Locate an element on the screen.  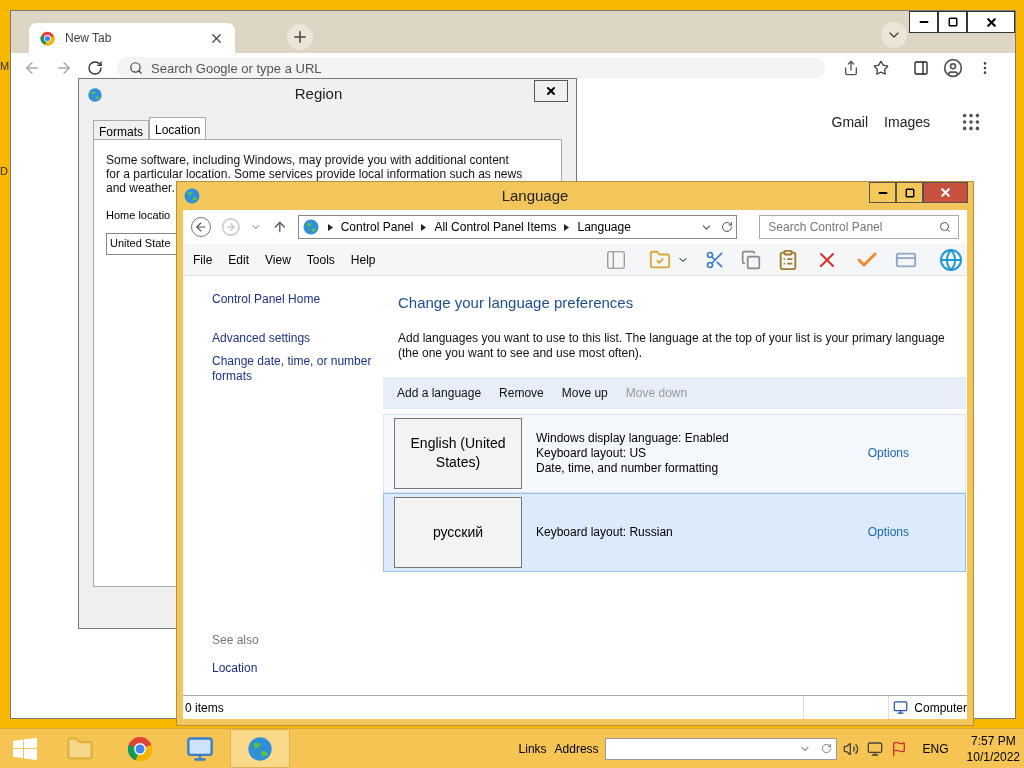
layout-pane-icon is located at coordinates (616, 259).